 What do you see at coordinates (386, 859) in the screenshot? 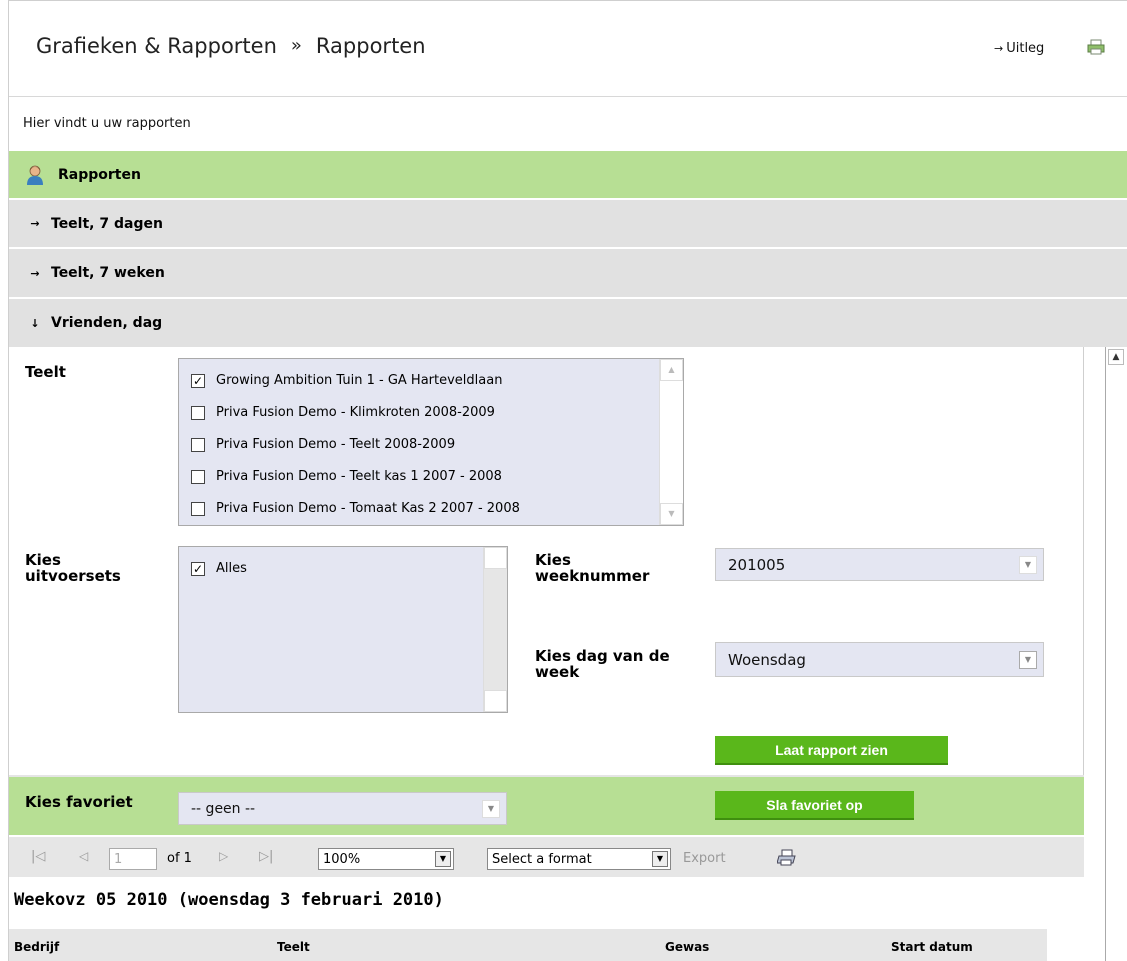
I see `zoom-select: 100% ▼` at bounding box center [386, 859].